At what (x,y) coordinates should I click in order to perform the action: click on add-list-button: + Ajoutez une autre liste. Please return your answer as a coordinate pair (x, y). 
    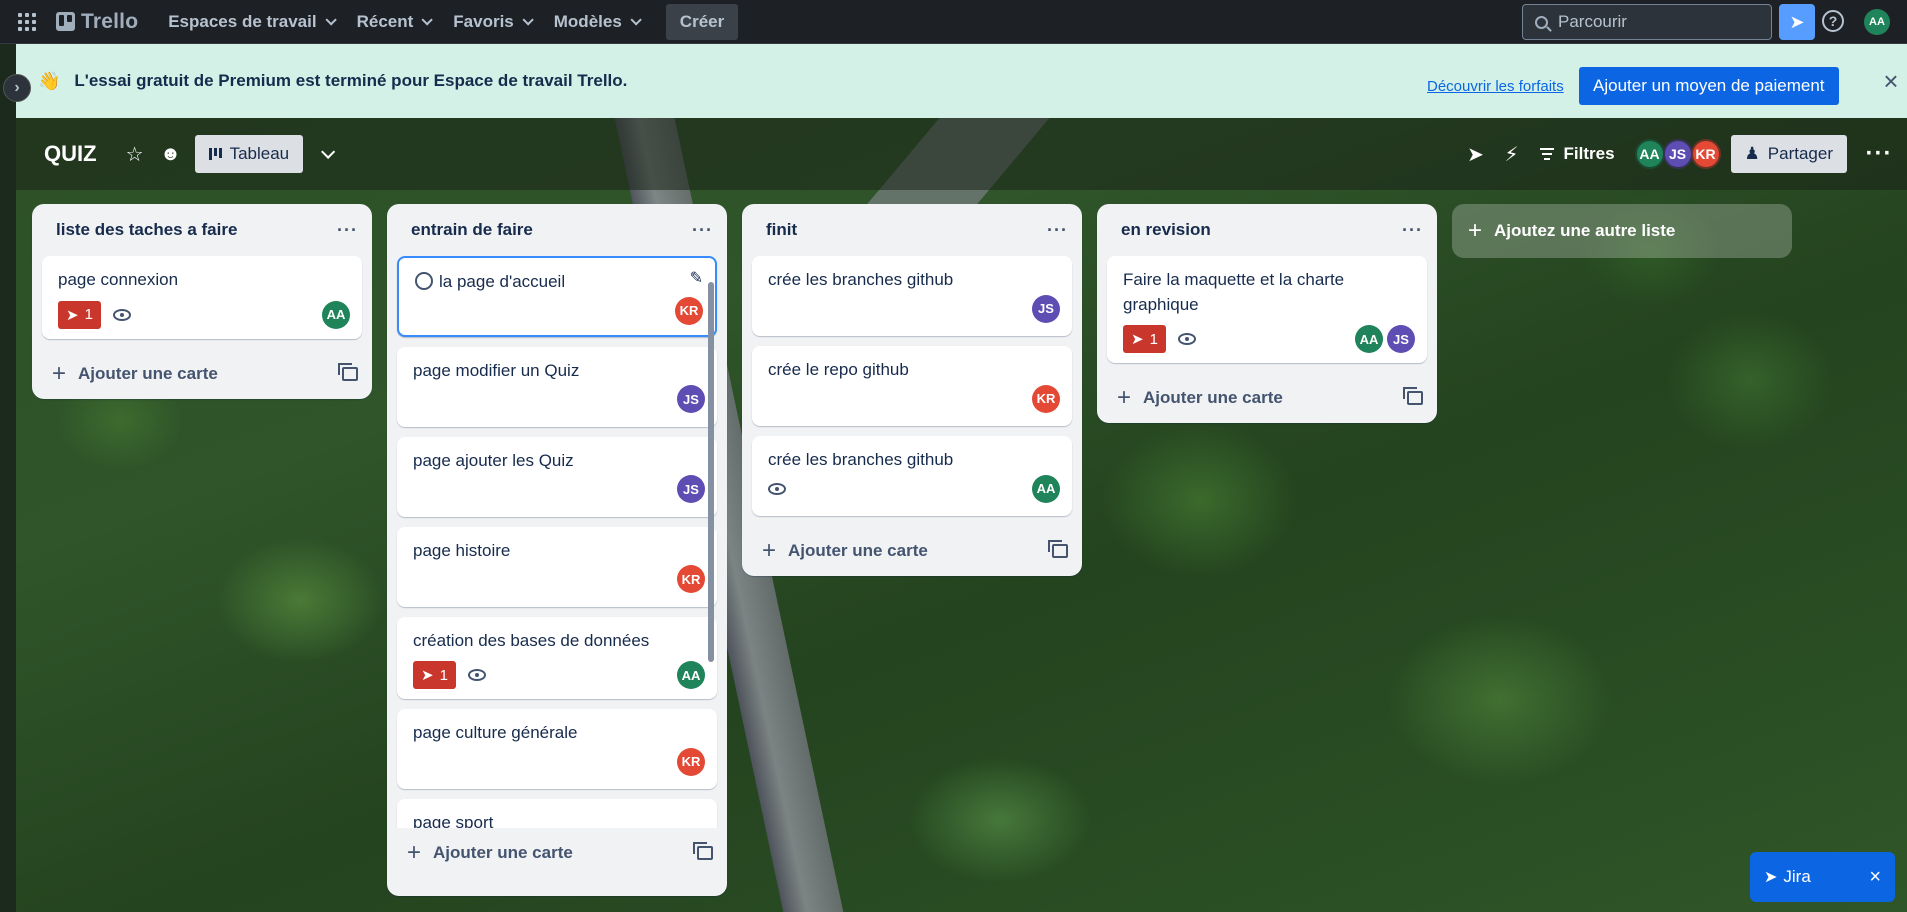
    Looking at the image, I should click on (1622, 231).